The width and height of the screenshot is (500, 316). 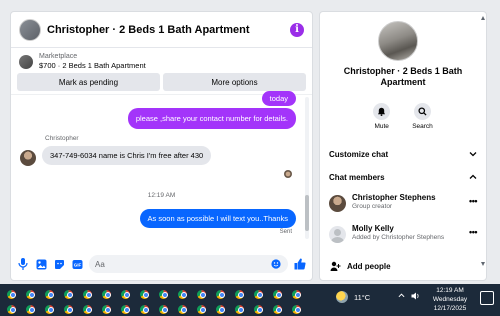 What do you see at coordinates (450, 299) in the screenshot?
I see `taskbar-clock: 12:19 AM Wednesday 12/17/2025` at bounding box center [450, 299].